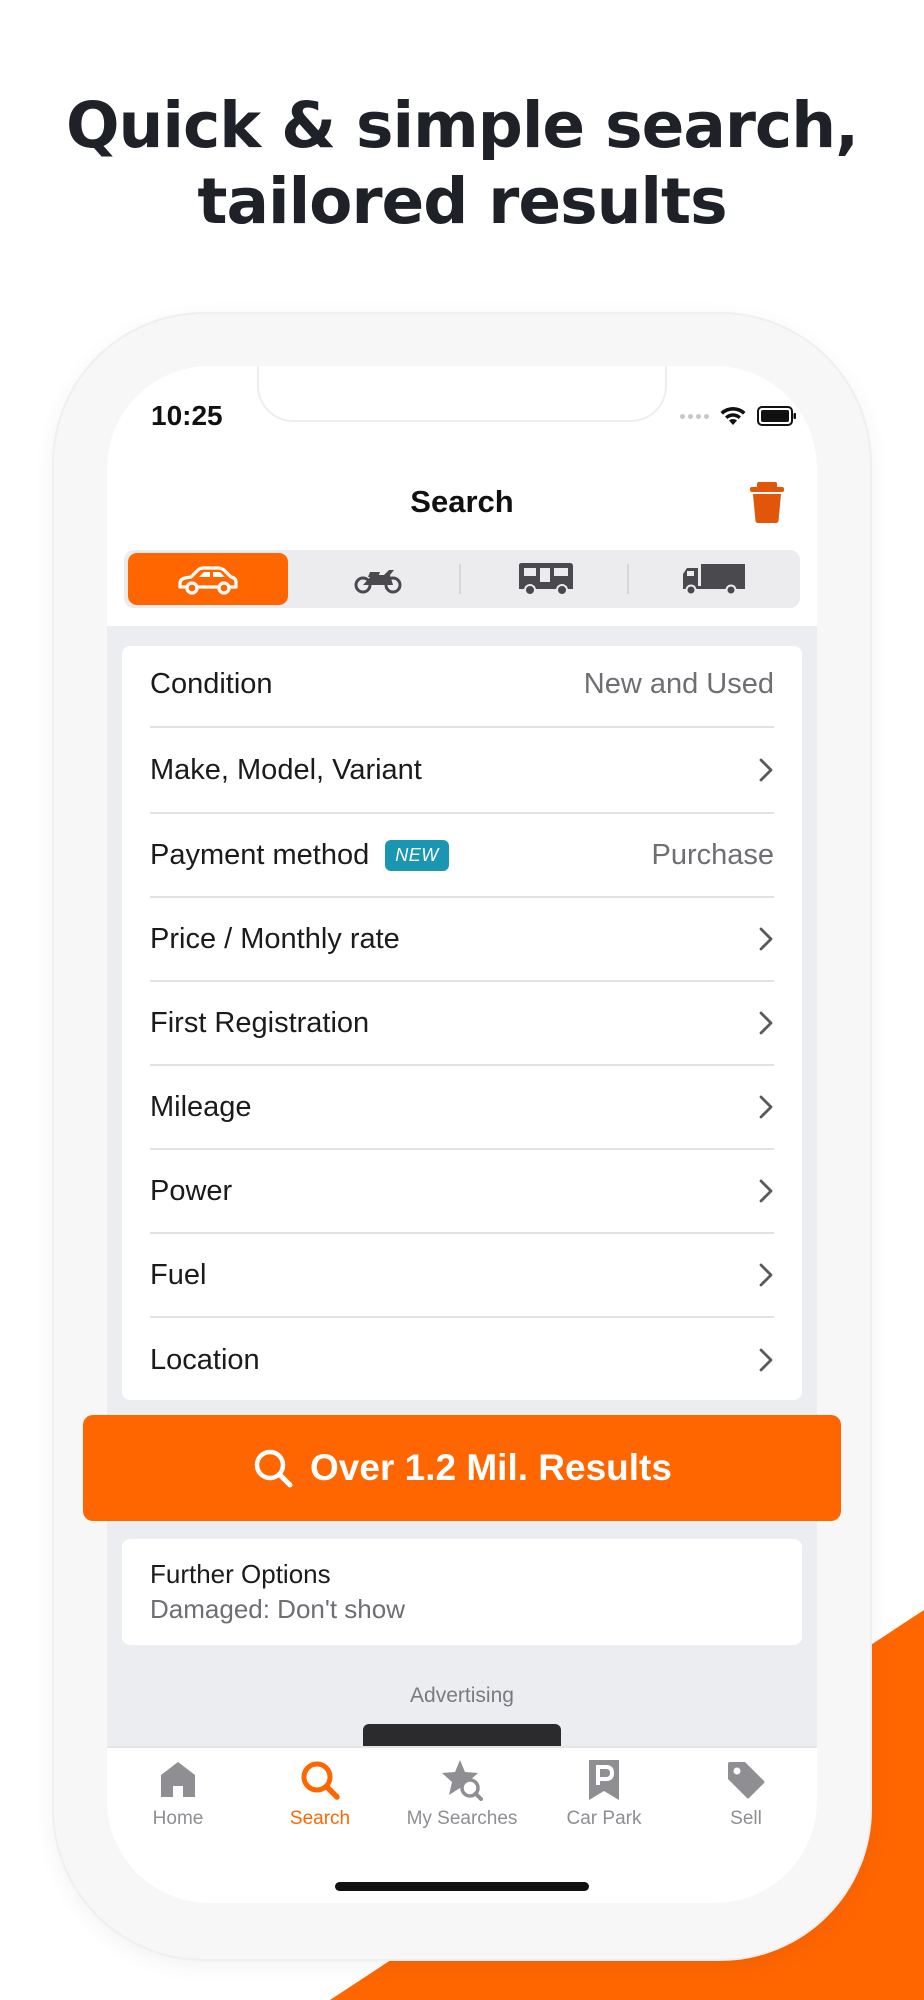 Image resolution: width=924 pixels, height=2000 pixels. What do you see at coordinates (604, 1803) in the screenshot?
I see `tab-car-park: Car Park` at bounding box center [604, 1803].